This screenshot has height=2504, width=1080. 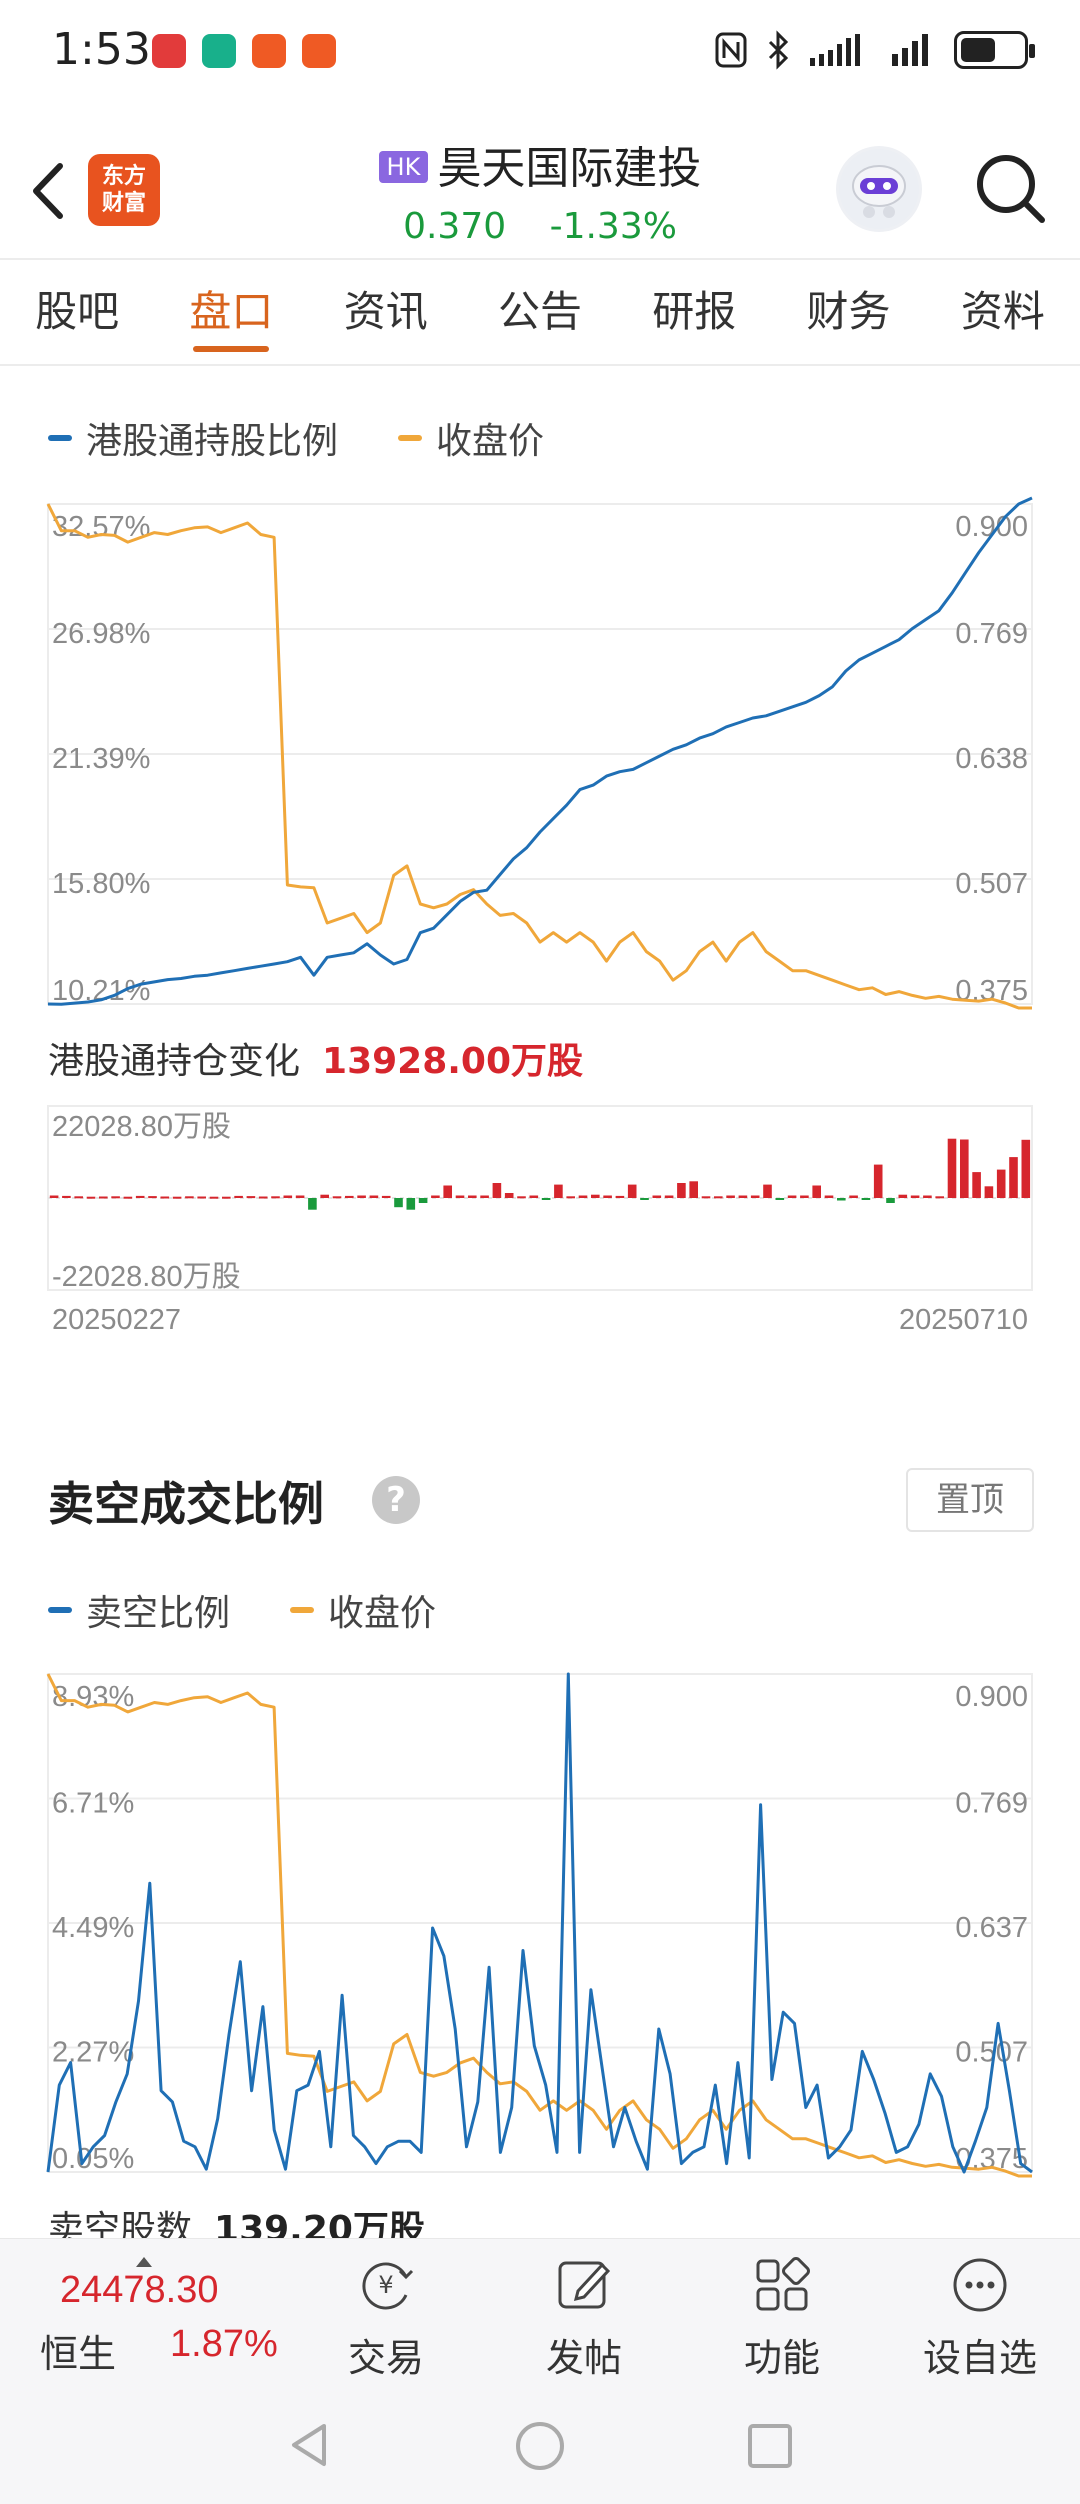 I want to click on status-right, so click(x=874, y=50).